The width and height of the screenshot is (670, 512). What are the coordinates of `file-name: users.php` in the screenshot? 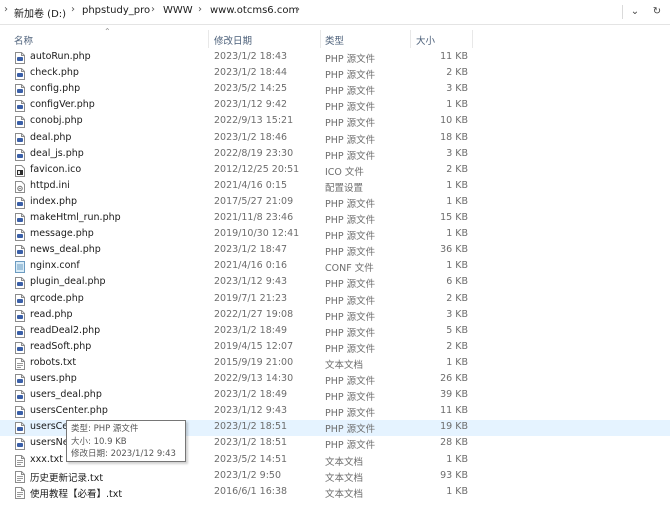 It's located at (53, 378).